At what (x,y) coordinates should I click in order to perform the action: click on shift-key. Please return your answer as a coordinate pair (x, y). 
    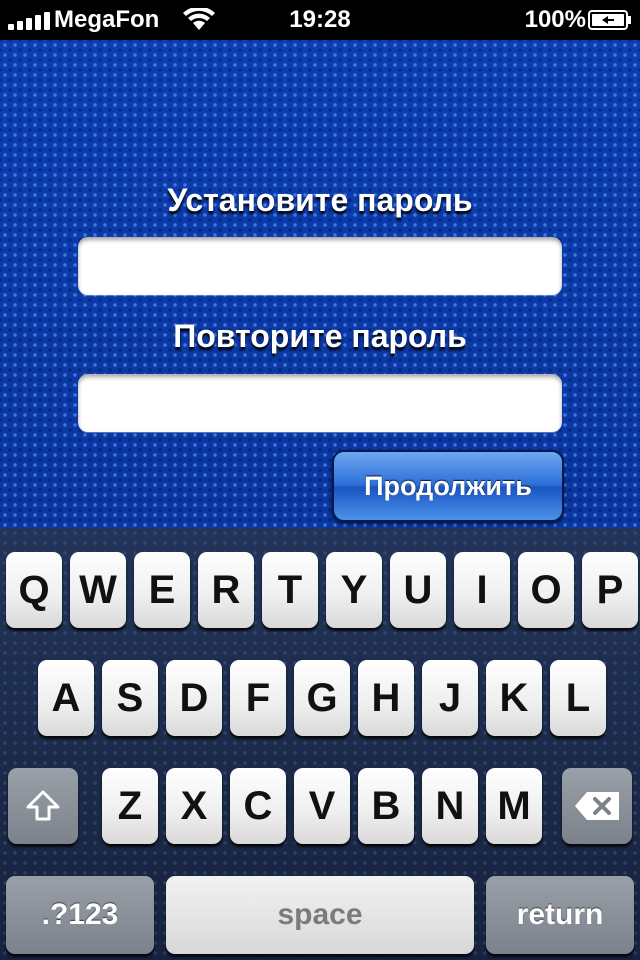
    Looking at the image, I should click on (43, 806).